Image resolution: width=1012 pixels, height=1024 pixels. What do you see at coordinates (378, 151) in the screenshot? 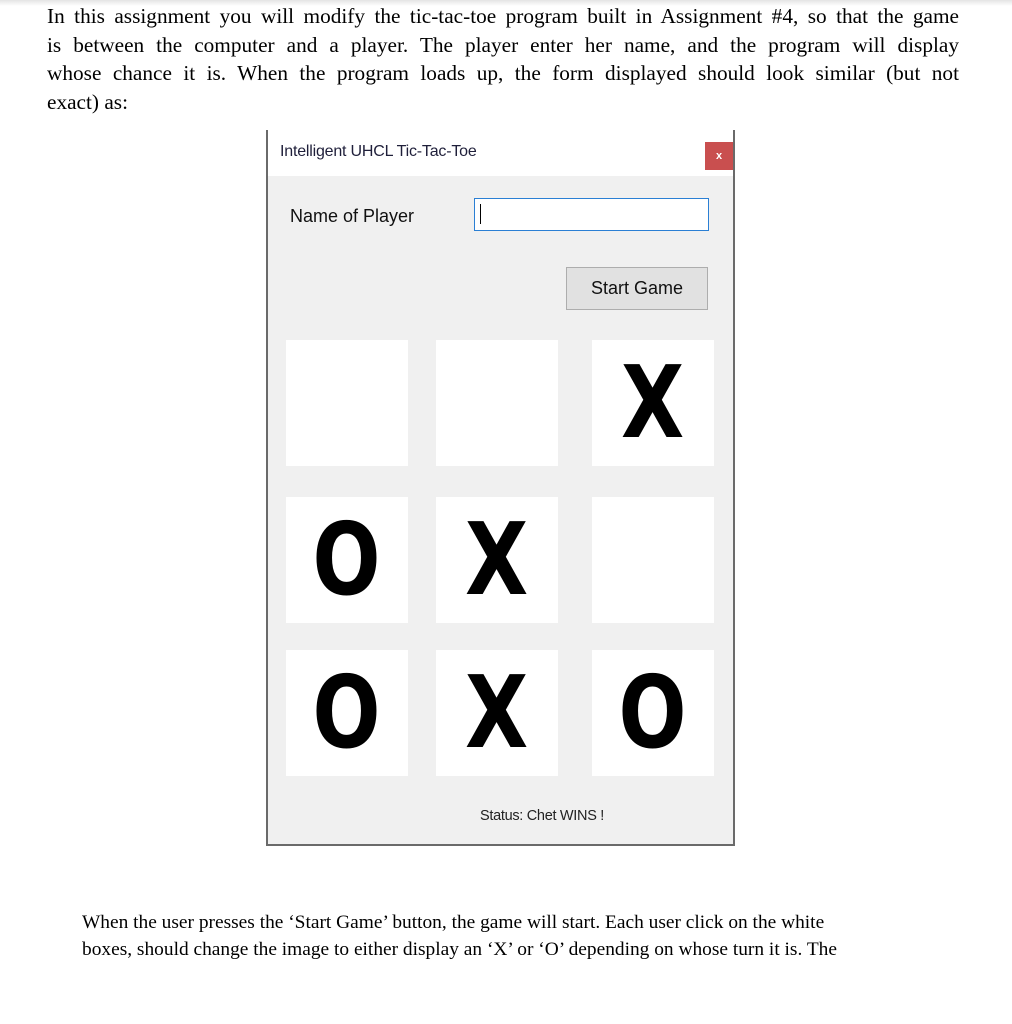
I see `window-title: Intelligent UHCL Tic-Tac-Toe` at bounding box center [378, 151].